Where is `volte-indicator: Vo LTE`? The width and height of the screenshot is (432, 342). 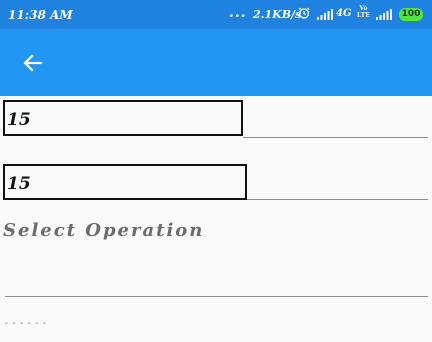
volte-indicator: Vo LTE is located at coordinates (363, 12).